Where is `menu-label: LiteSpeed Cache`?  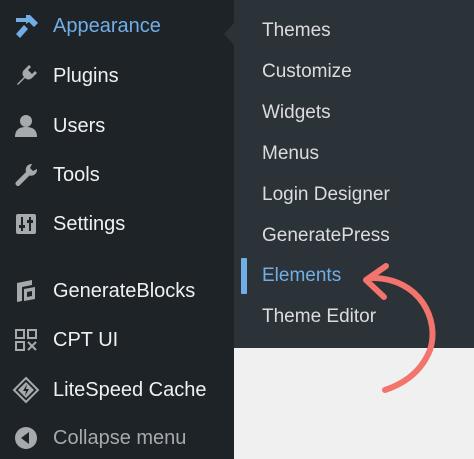
menu-label: LiteSpeed Cache is located at coordinates (130, 389).